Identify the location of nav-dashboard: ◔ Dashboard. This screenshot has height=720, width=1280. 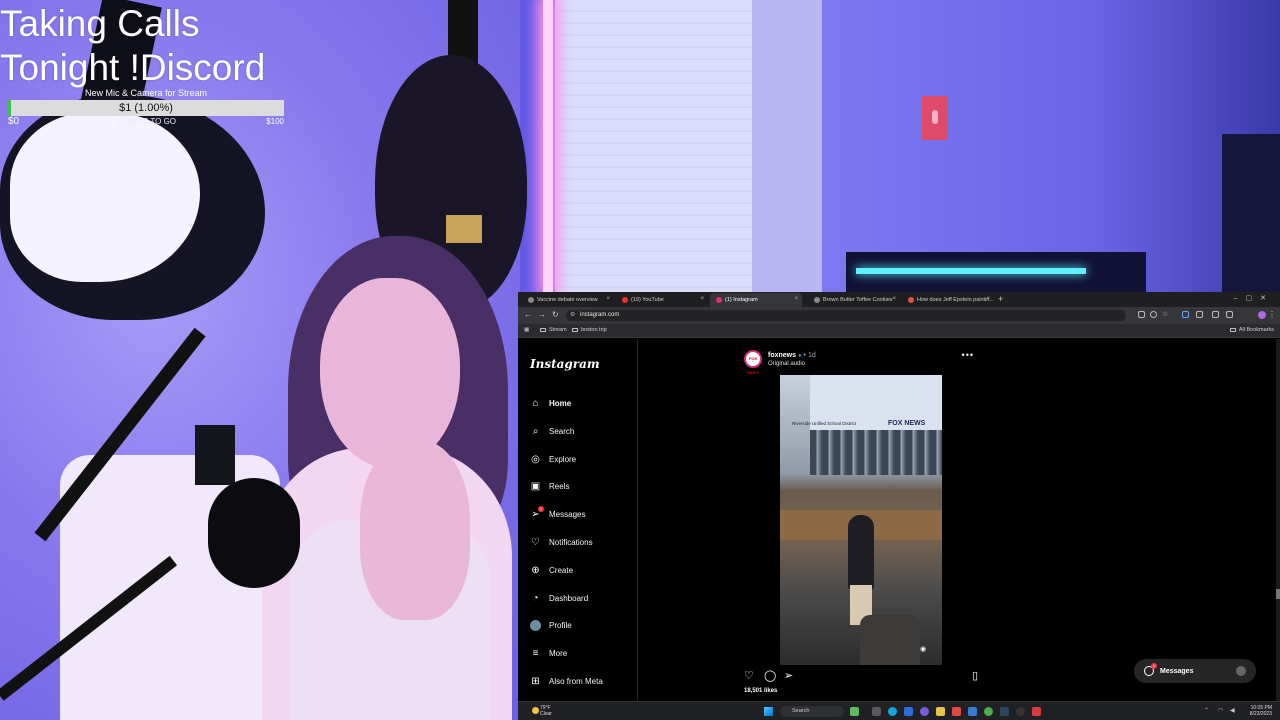
(559, 598).